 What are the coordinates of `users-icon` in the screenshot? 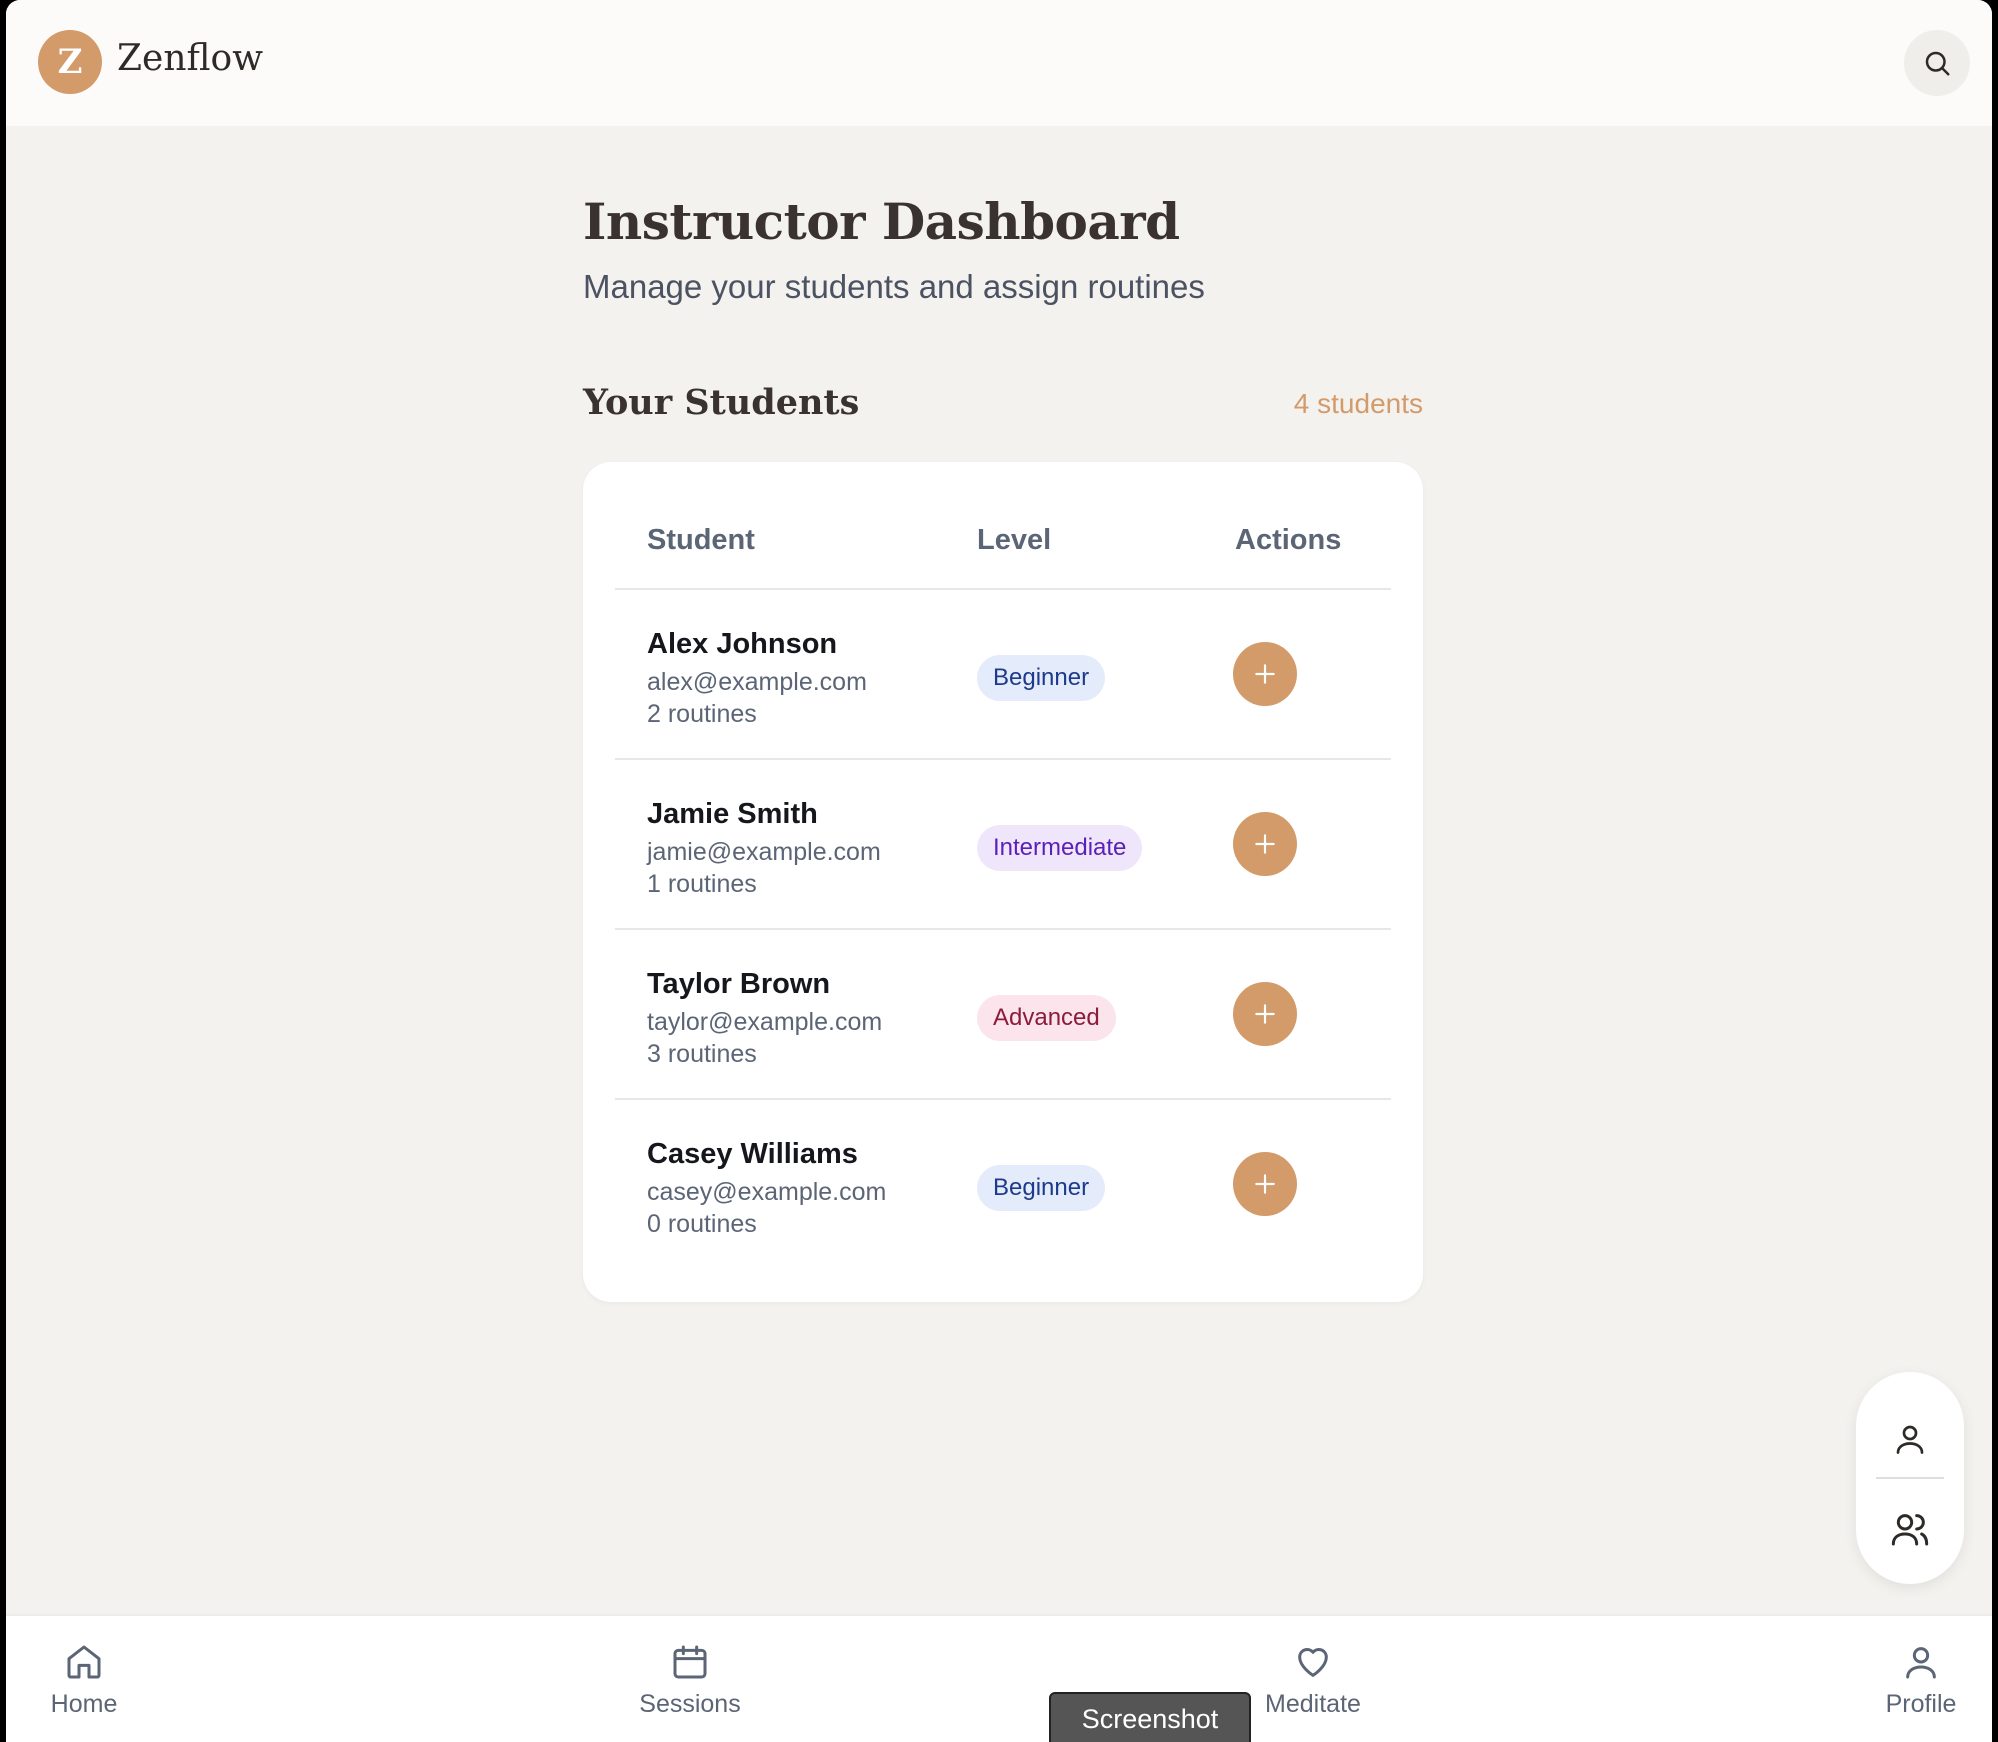 It's located at (1910, 1530).